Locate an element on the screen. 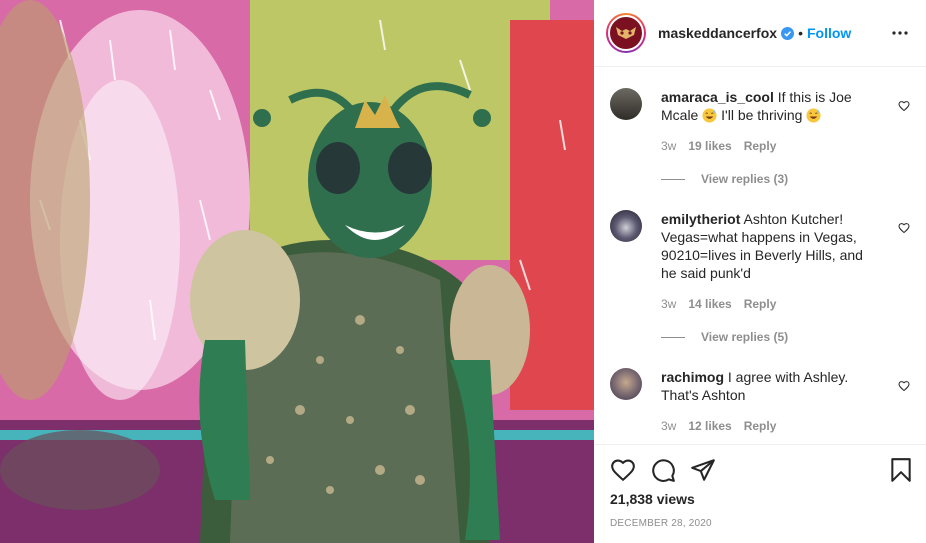 This screenshot has width=926, height=543. comment-username: rachimog is located at coordinates (692, 377).